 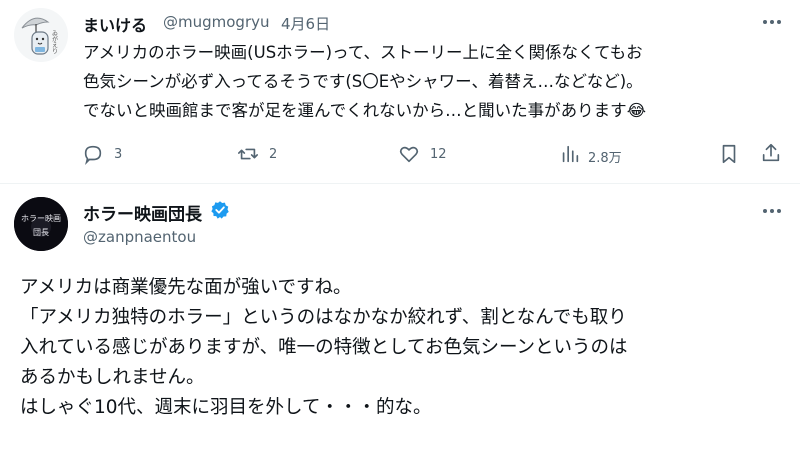 I want to click on verified-badge-icon, so click(x=220, y=210).